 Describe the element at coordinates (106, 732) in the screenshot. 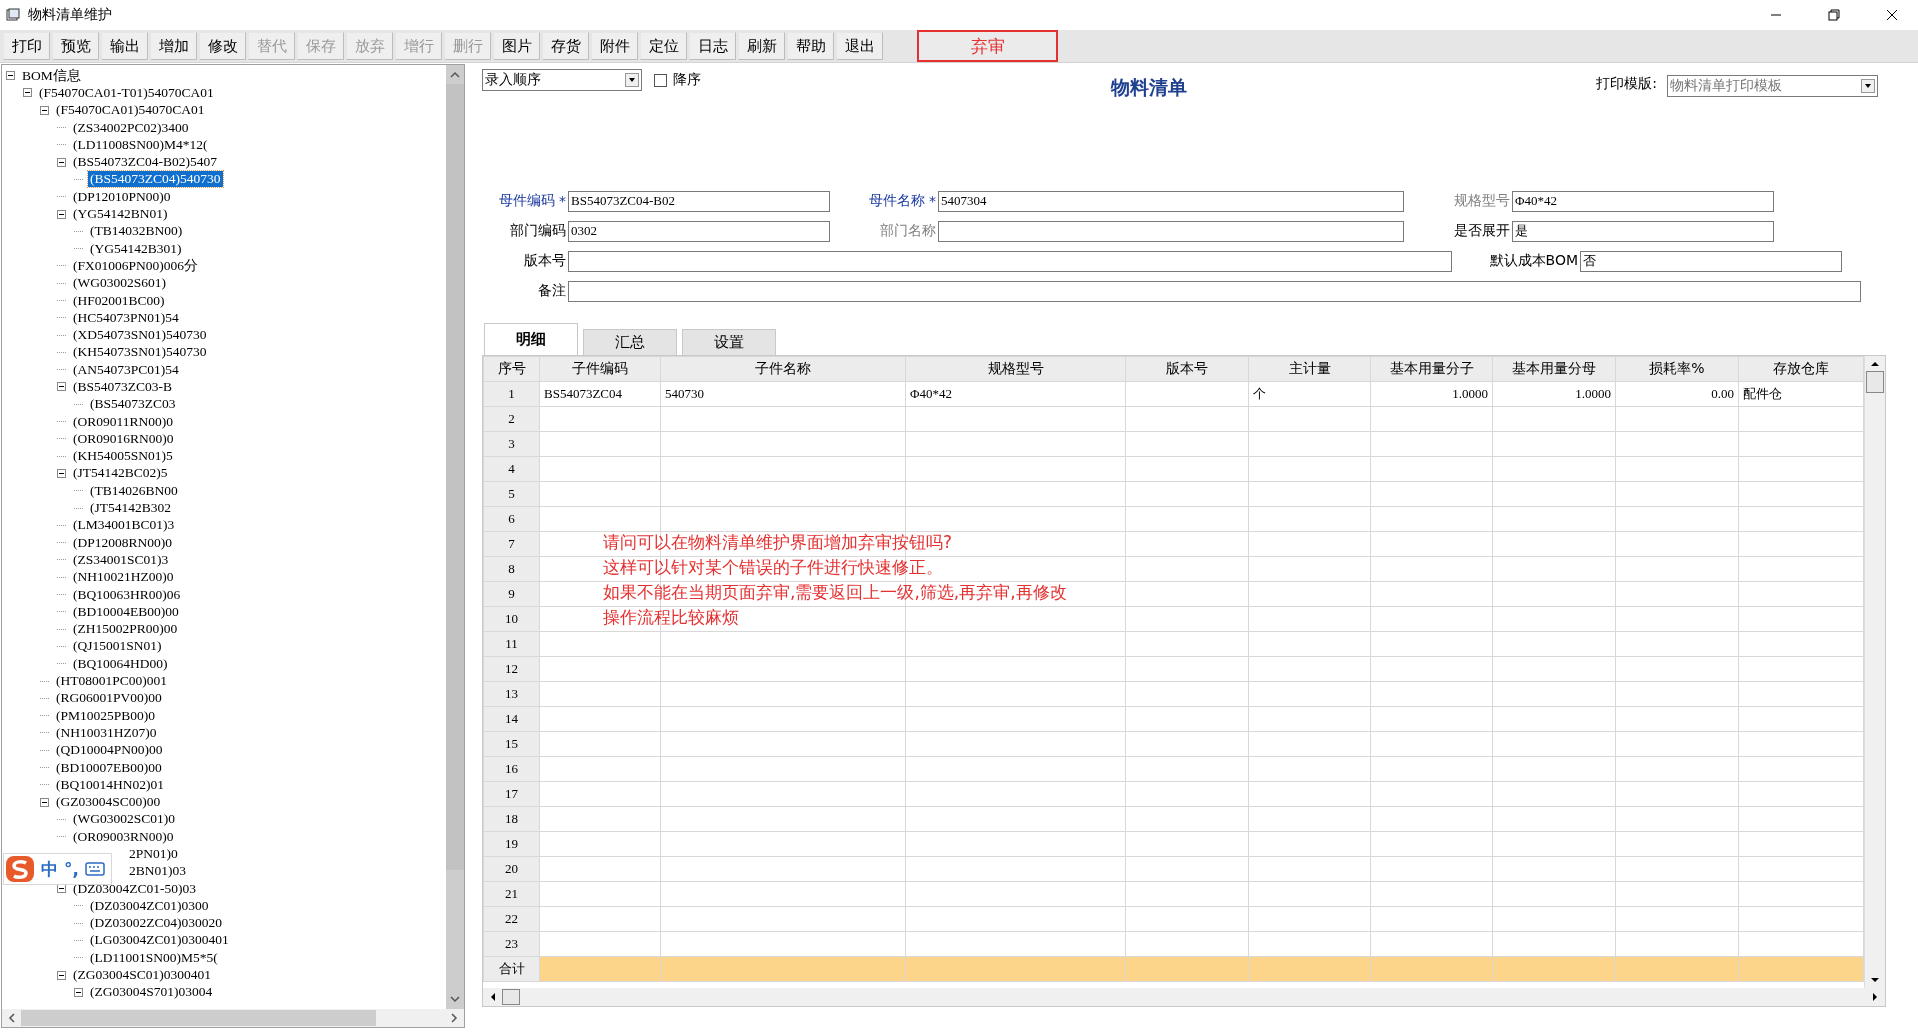

I see `tree-item: (NH10031HZ07)0` at that location.